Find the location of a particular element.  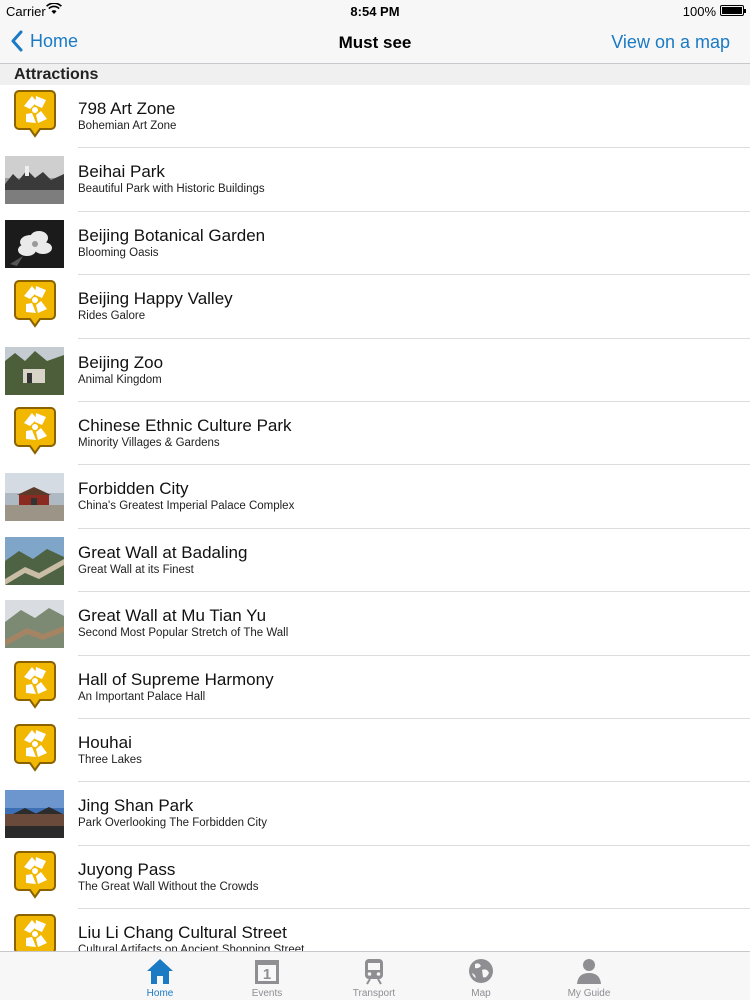

item-subtitle: The Great Wall Without the Crowds is located at coordinates (168, 886).